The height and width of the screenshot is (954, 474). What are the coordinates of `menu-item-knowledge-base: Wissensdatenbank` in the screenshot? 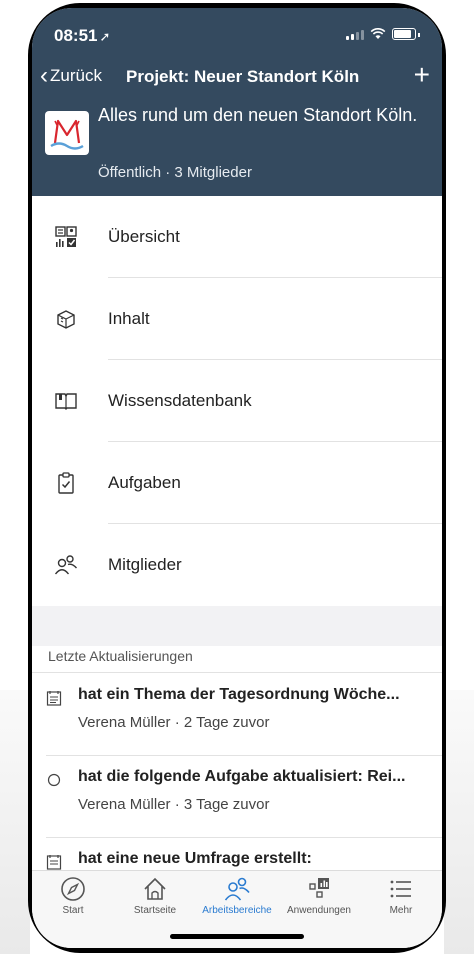 It's located at (237, 401).